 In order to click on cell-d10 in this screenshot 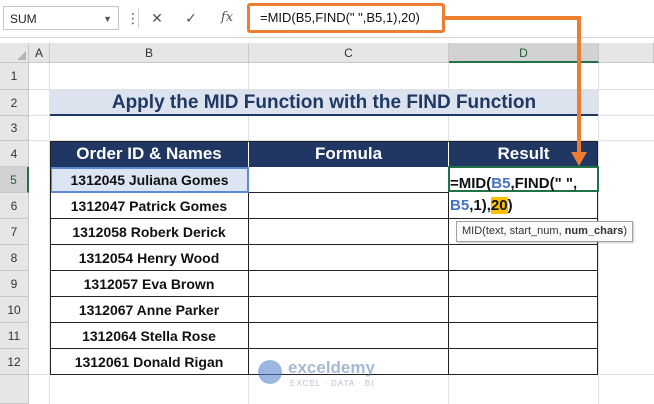, I will do `click(523, 310)`.